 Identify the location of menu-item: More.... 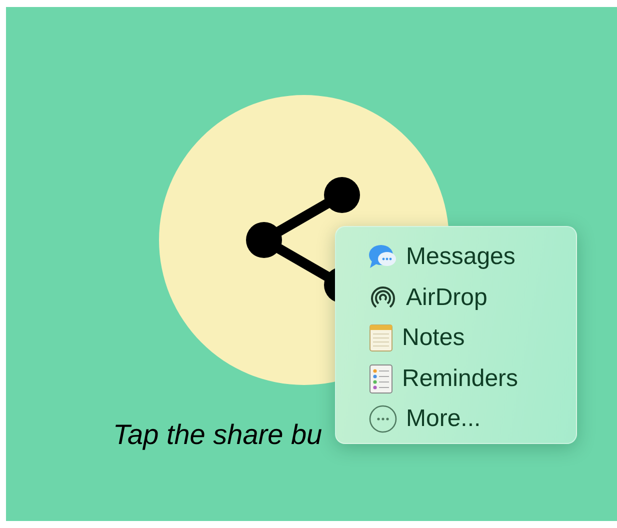
(424, 419).